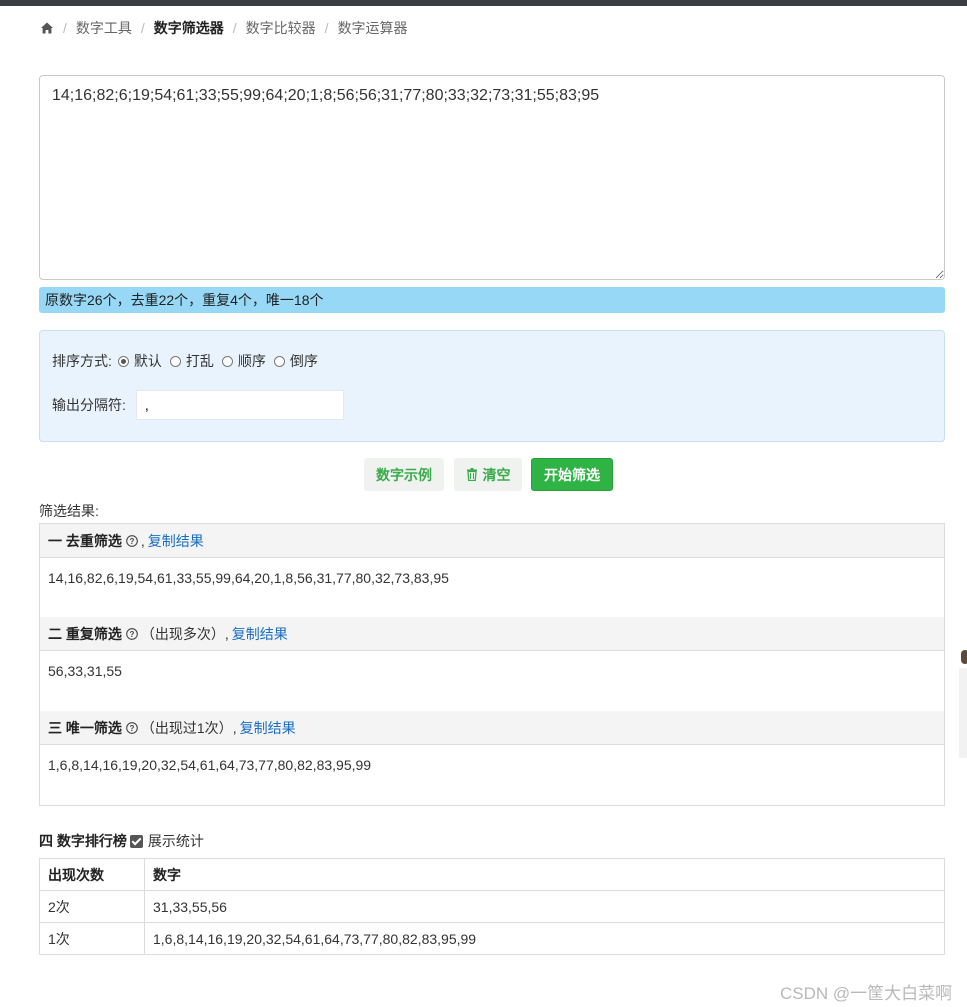 The height and width of the screenshot is (1007, 967). What do you see at coordinates (92, 906) in the screenshot?
I see `count-cell: 2次` at bounding box center [92, 906].